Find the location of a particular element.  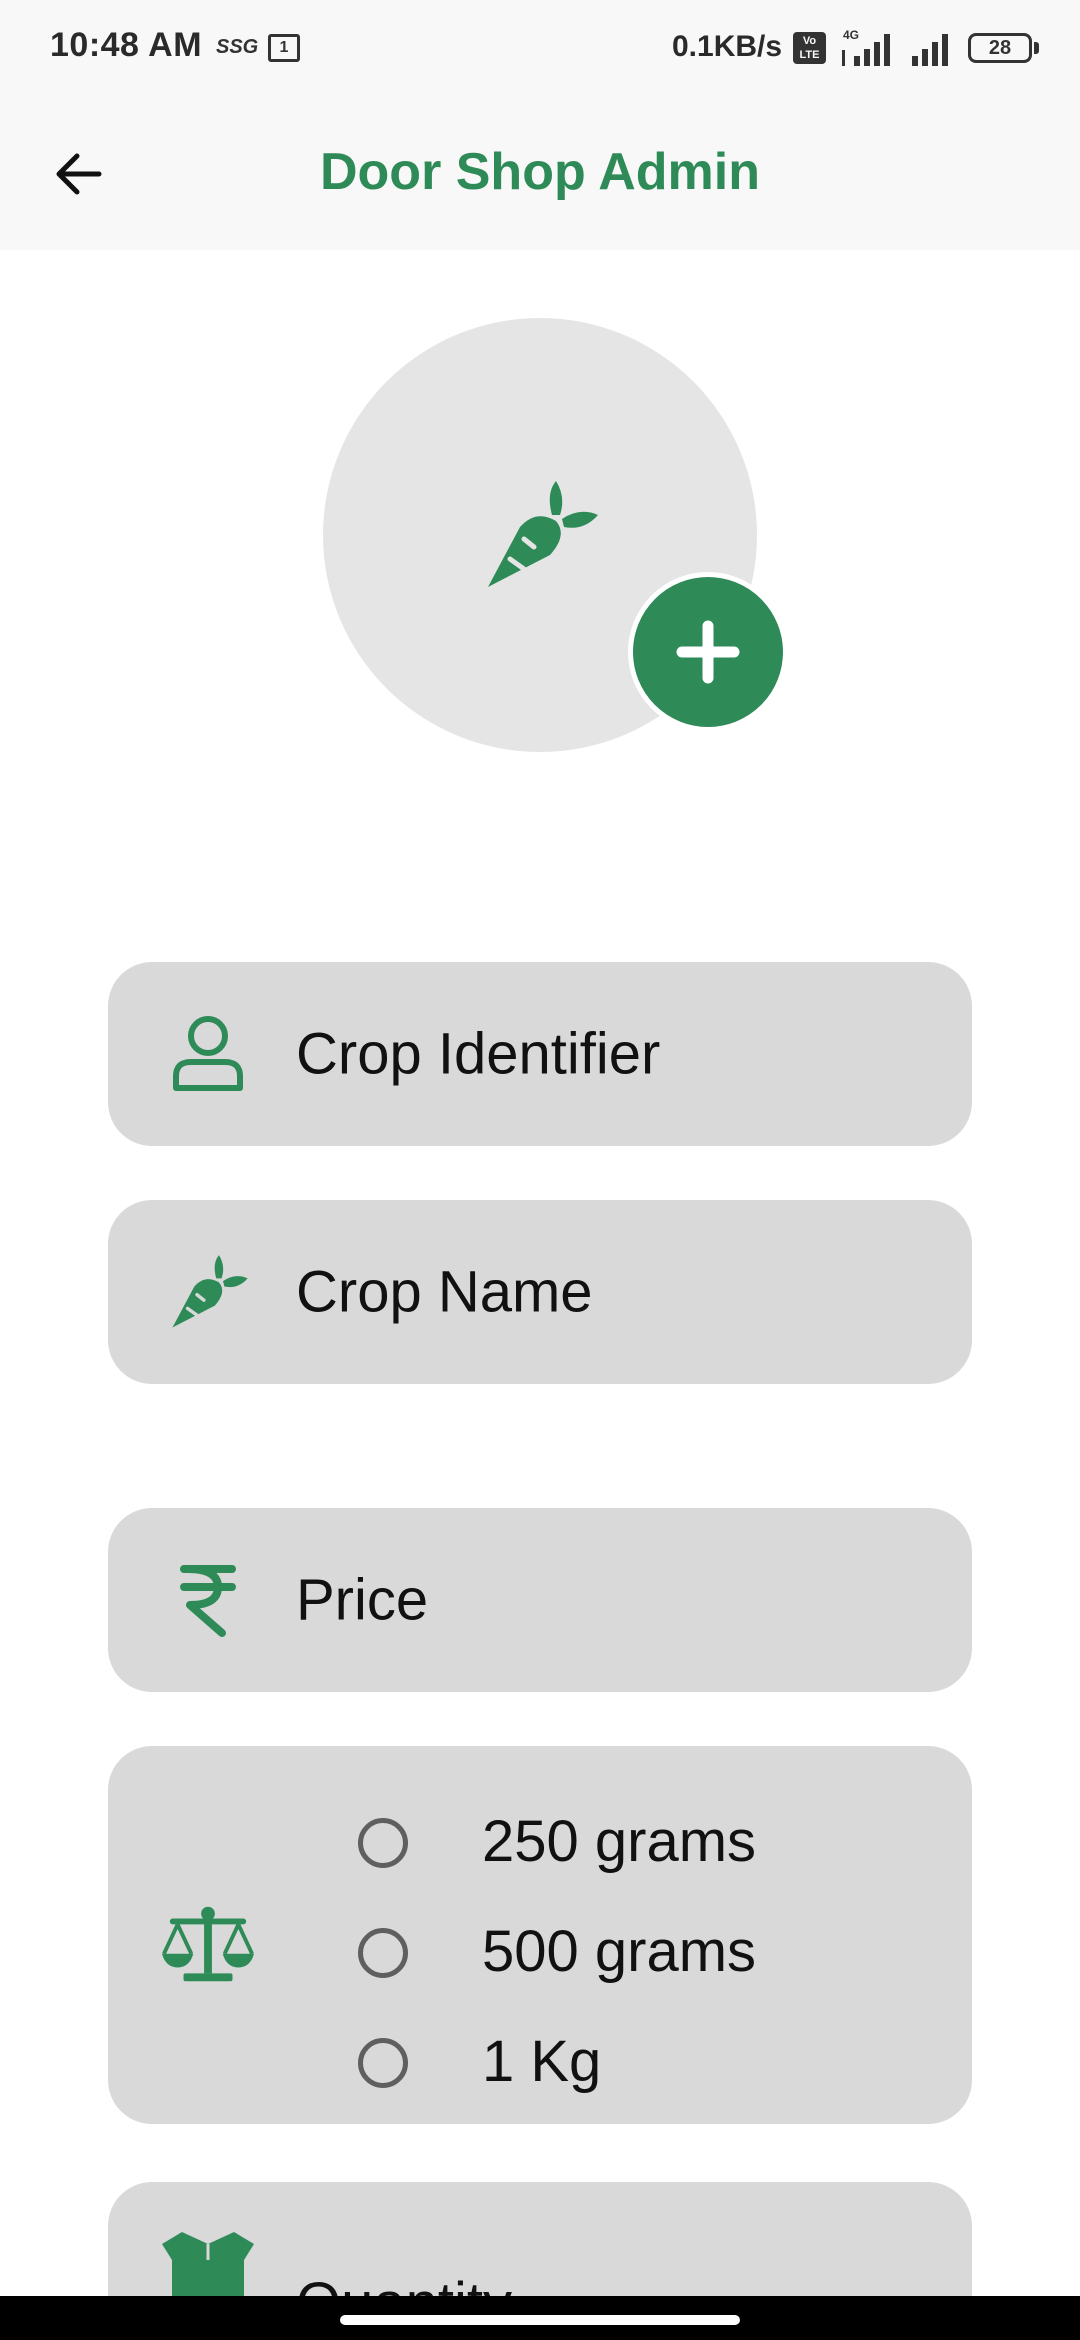

weight-option-1kg: 1 Kg is located at coordinates (638, 2063).